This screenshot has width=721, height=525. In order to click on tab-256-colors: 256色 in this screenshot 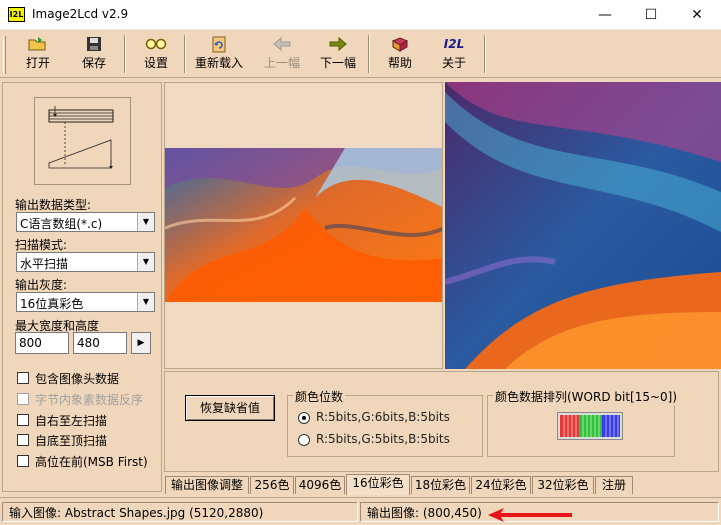, I will do `click(272, 485)`.